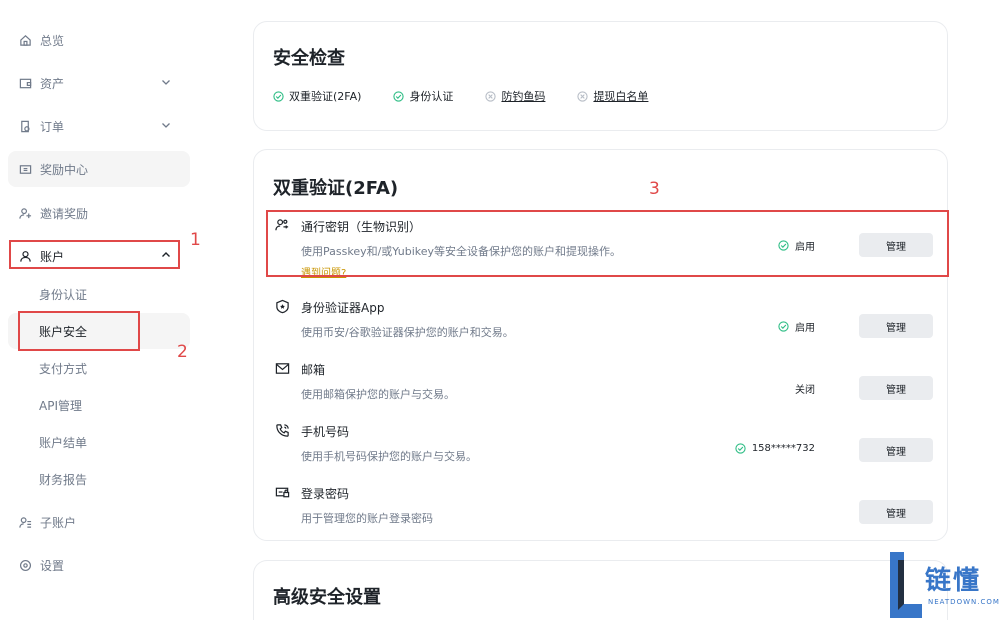 Image resolution: width=1000 pixels, height=620 pixels. What do you see at coordinates (25, 522) in the screenshot?
I see `sub-account-icon` at bounding box center [25, 522].